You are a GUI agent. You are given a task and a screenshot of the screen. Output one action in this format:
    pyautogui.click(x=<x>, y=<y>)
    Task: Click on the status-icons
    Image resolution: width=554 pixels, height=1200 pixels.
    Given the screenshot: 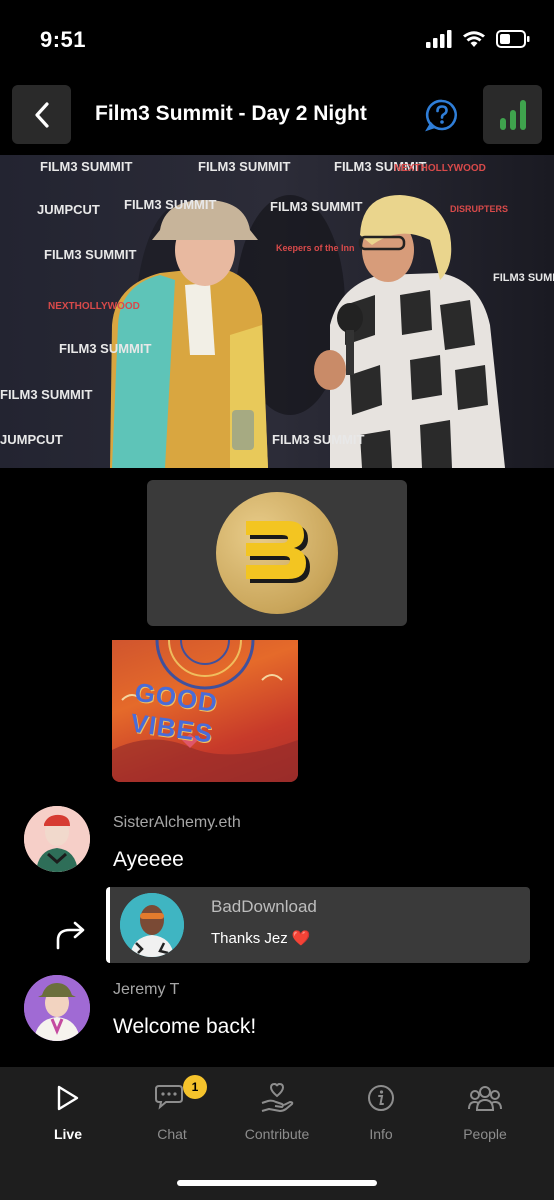 What is the action you would take?
    pyautogui.click(x=478, y=39)
    